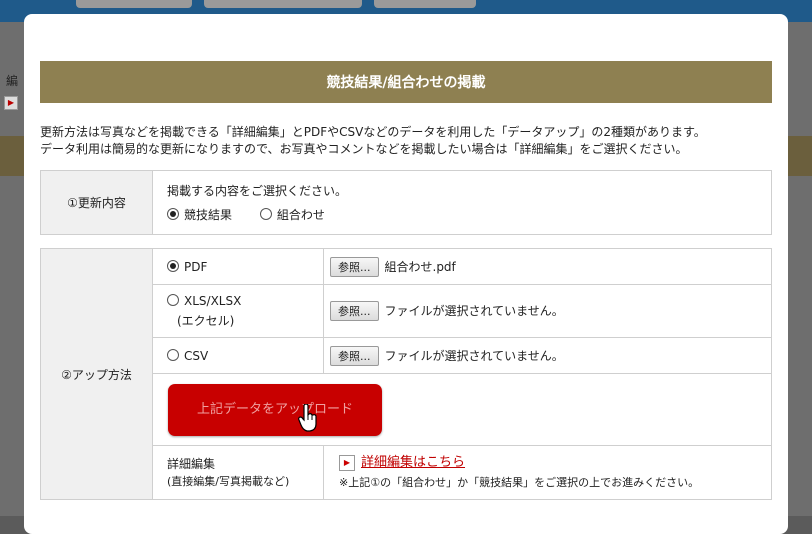 This screenshot has width=812, height=534. I want to click on upload-cell: 上記データをアップロード, so click(462, 409).